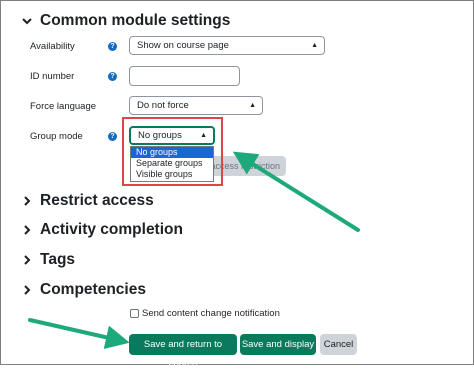 The image size is (474, 376). I want to click on arrow-to-save-button, so click(79, 334).